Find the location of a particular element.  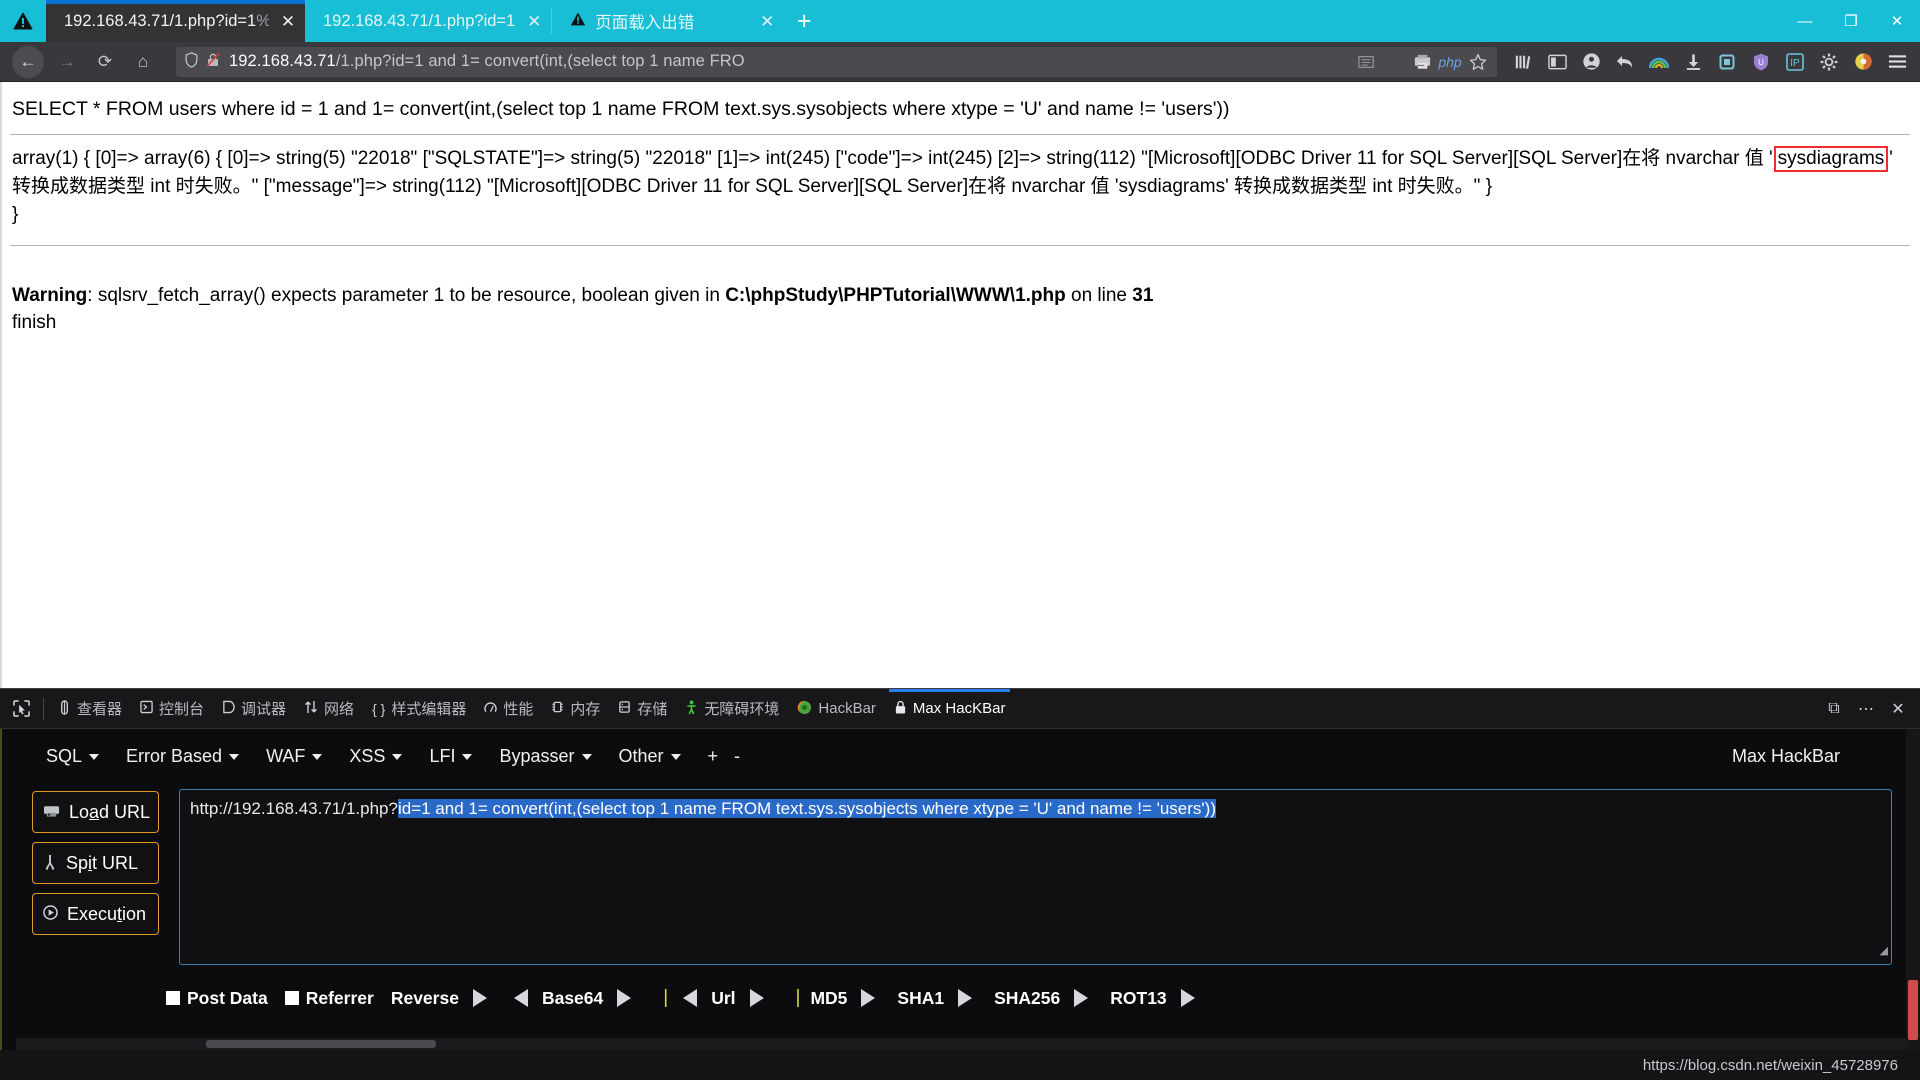

load-url-button: Load URL is located at coordinates (95, 812).